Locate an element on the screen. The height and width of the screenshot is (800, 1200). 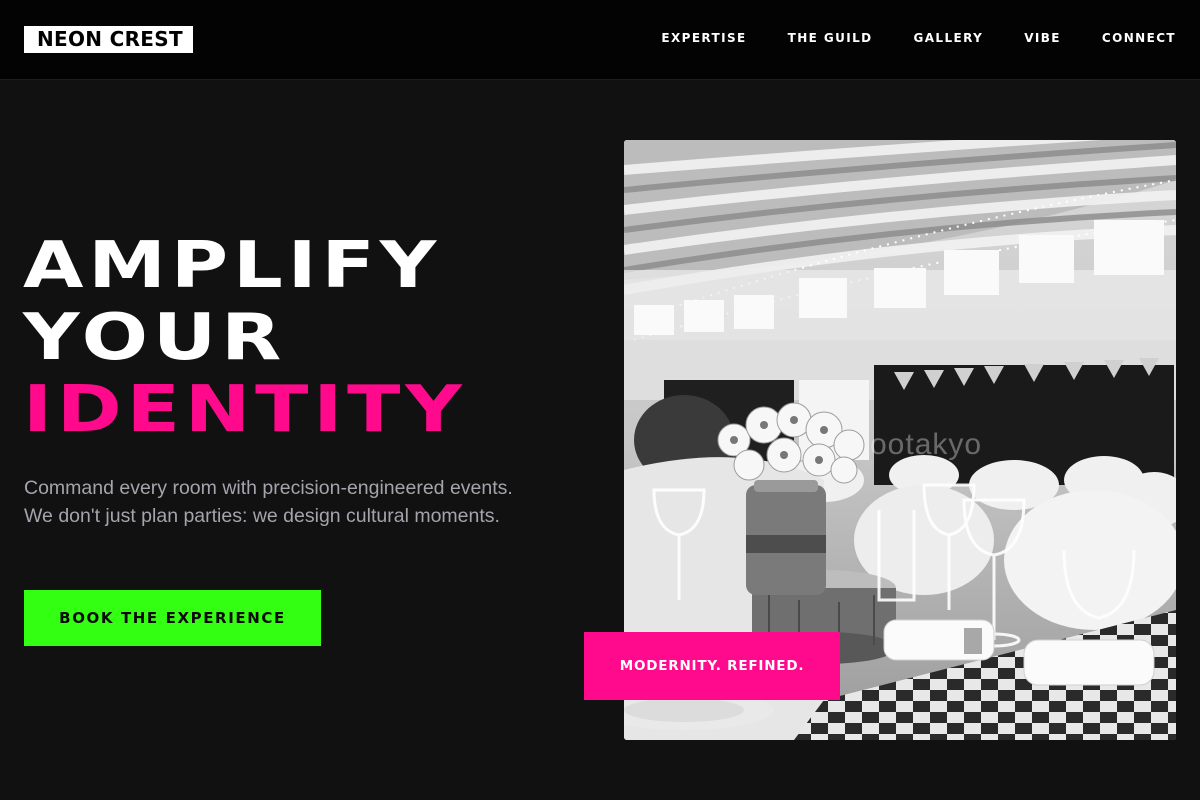
nav-link-connect: CONNECT is located at coordinates (1139, 38).